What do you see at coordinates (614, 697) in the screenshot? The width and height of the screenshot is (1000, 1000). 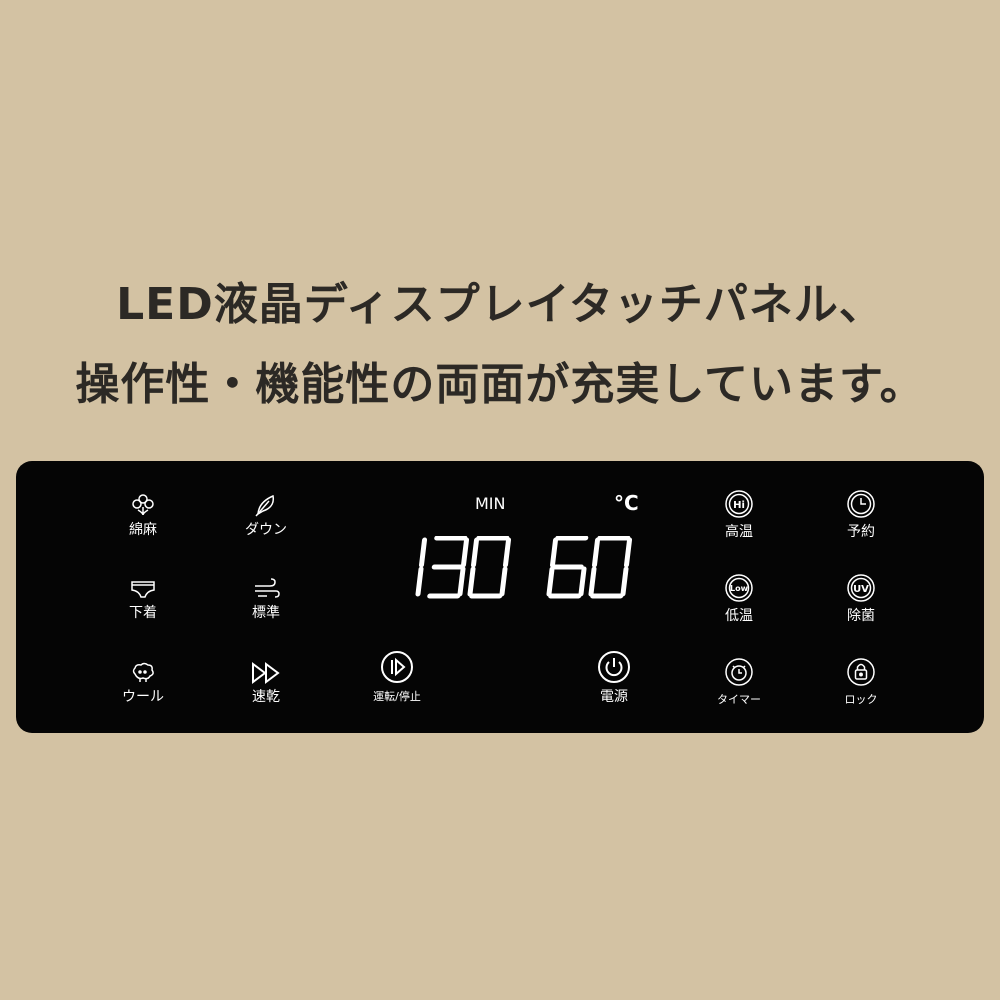 I see `power-label: 電源` at bounding box center [614, 697].